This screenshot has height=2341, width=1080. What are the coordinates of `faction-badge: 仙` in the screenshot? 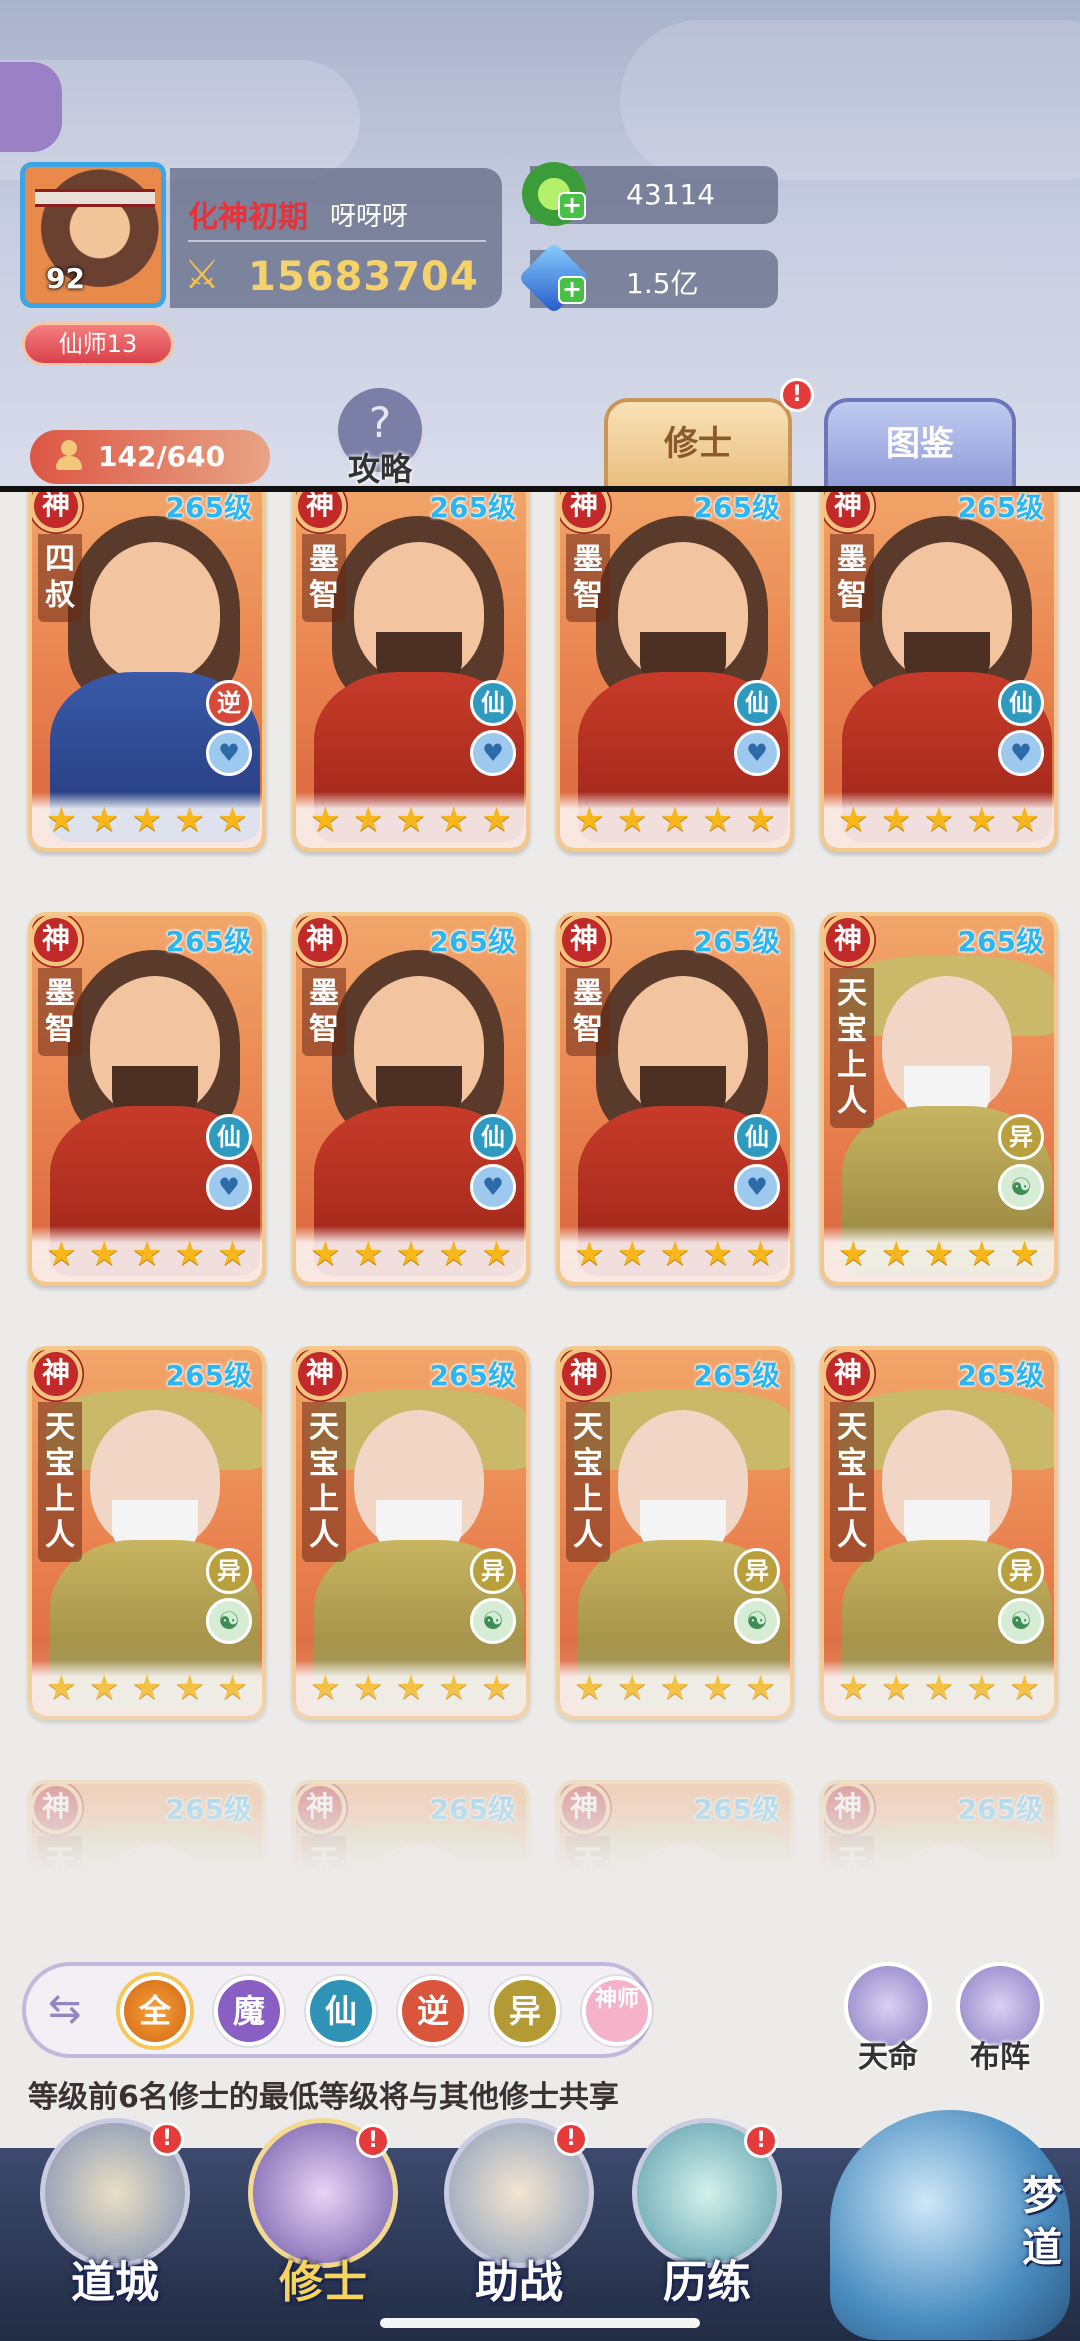 It's located at (757, 1137).